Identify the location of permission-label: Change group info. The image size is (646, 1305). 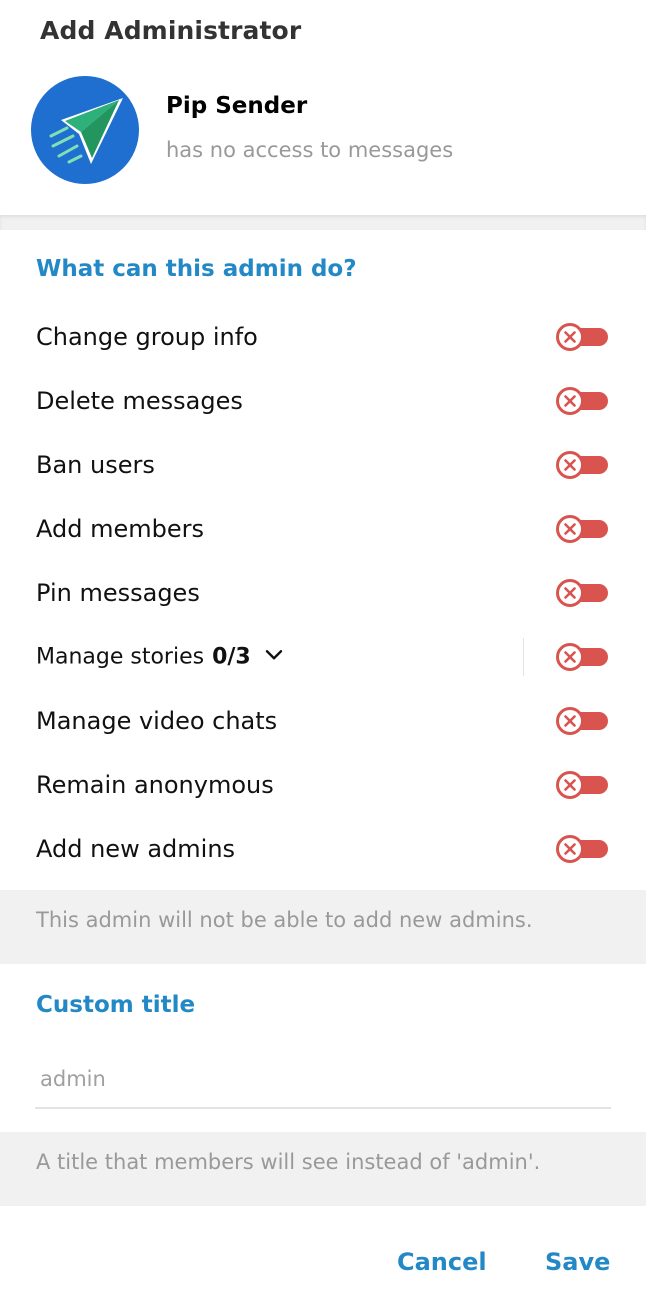
(147, 337).